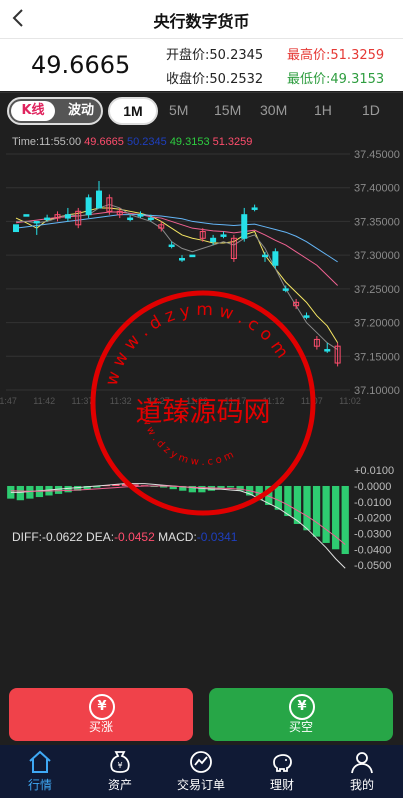 This screenshot has width=403, height=798. Describe the element at coordinates (309, 79) in the screenshot. I see `low-price-label: 最低价:` at that location.